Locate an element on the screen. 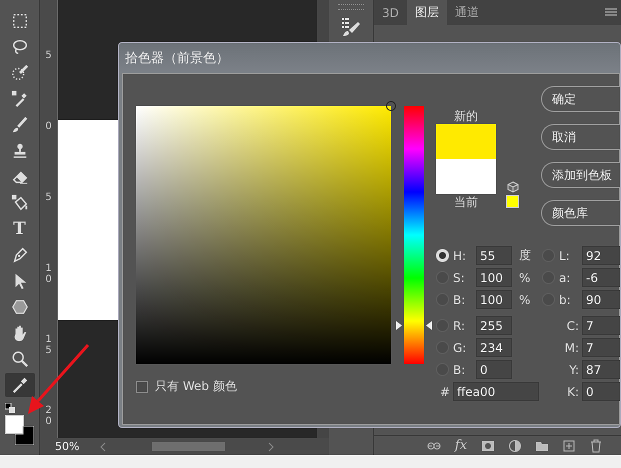 Image resolution: width=621 pixels, height=468 pixels. marquee-icon is located at coordinates (19, 21).